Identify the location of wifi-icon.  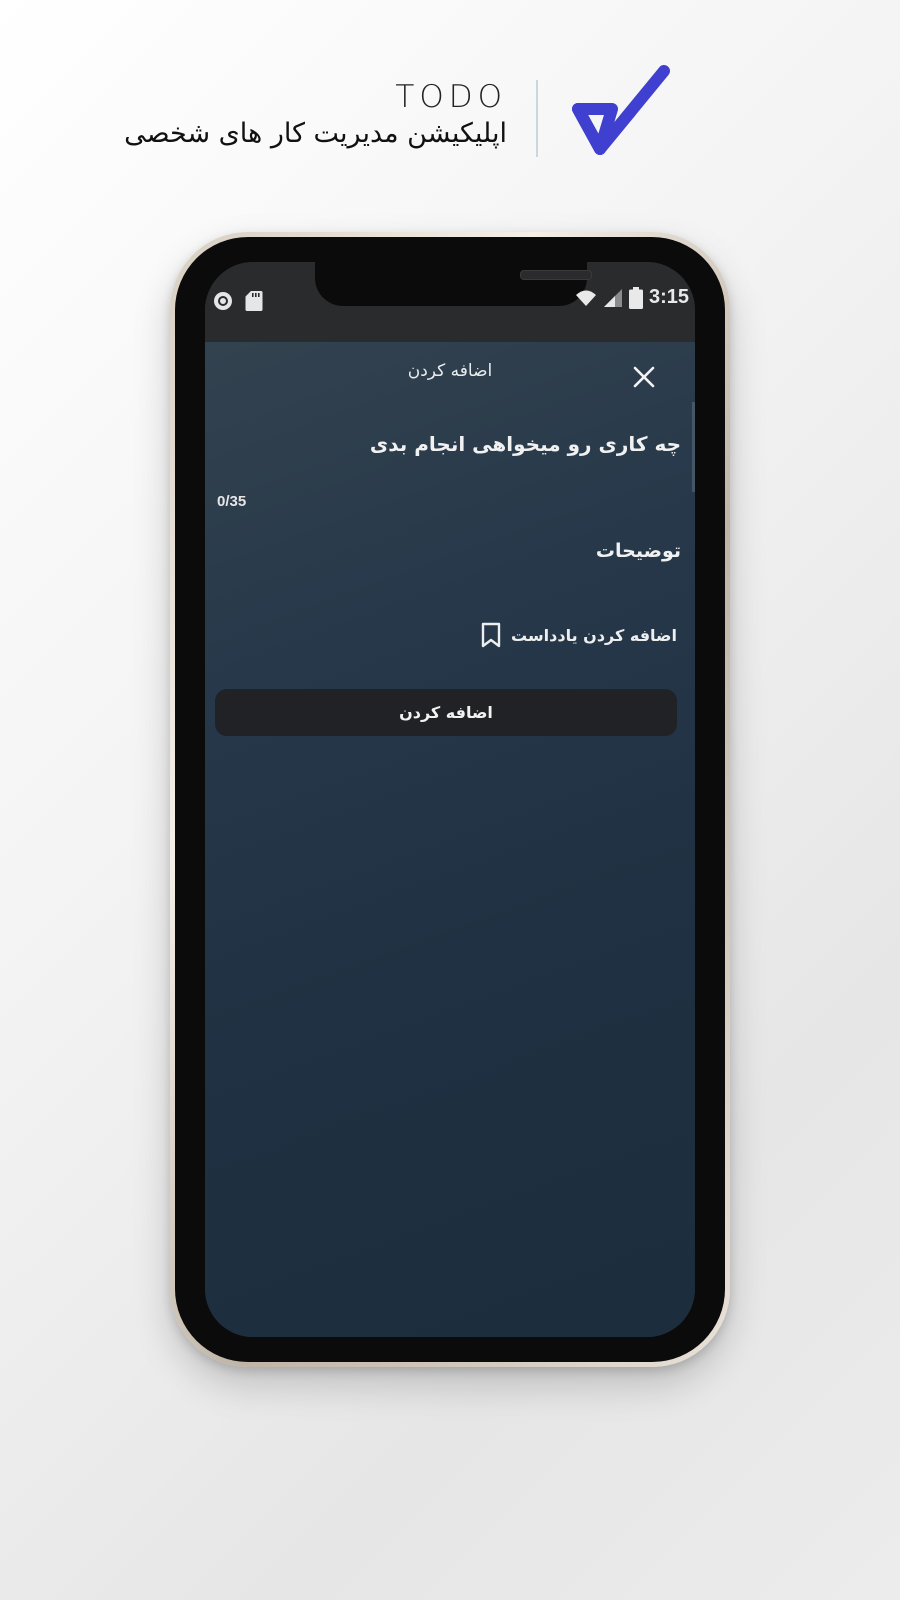
(585, 298).